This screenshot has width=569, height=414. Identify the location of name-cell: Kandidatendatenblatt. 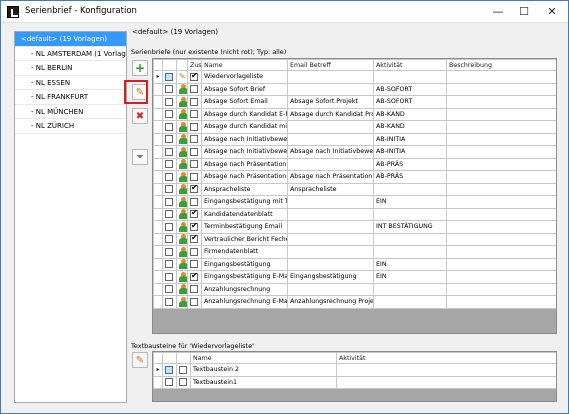
(244, 214).